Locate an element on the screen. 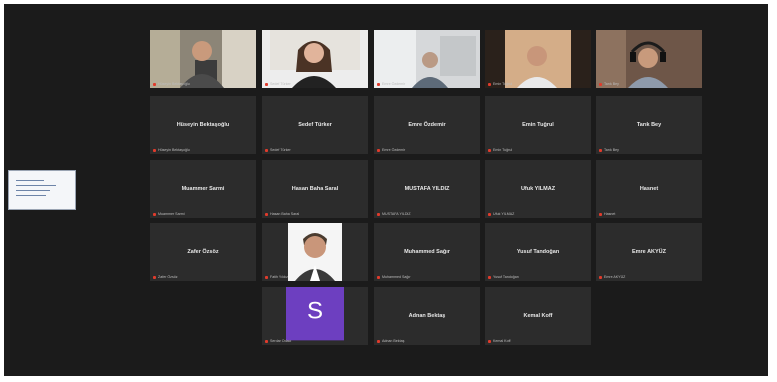 The height and width of the screenshot is (382, 777). participant-tile: Zafer Özsöz Zafer Özsöz is located at coordinates (203, 252).